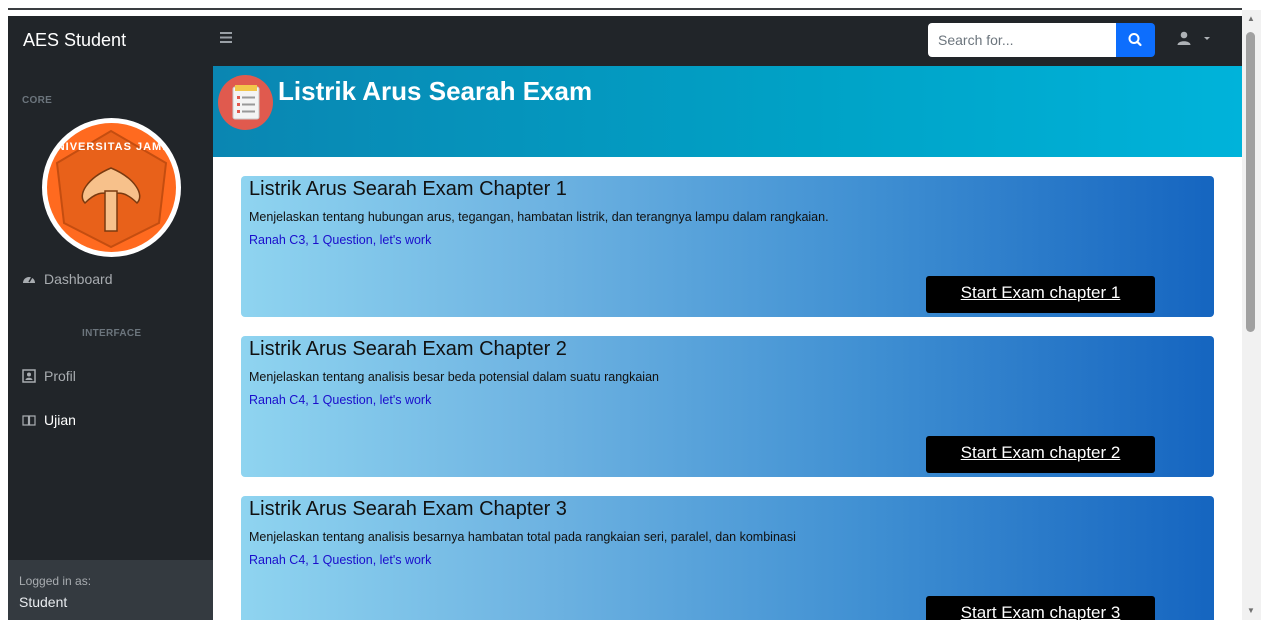  I want to click on exam-meta-link: Ranah C3, 1 Question, let's work, so click(340, 240).